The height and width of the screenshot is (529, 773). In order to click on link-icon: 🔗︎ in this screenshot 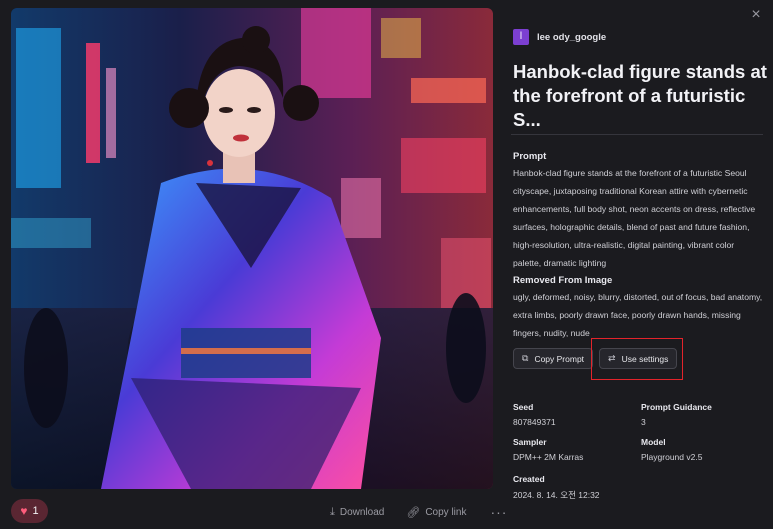, I will do `click(413, 512)`.